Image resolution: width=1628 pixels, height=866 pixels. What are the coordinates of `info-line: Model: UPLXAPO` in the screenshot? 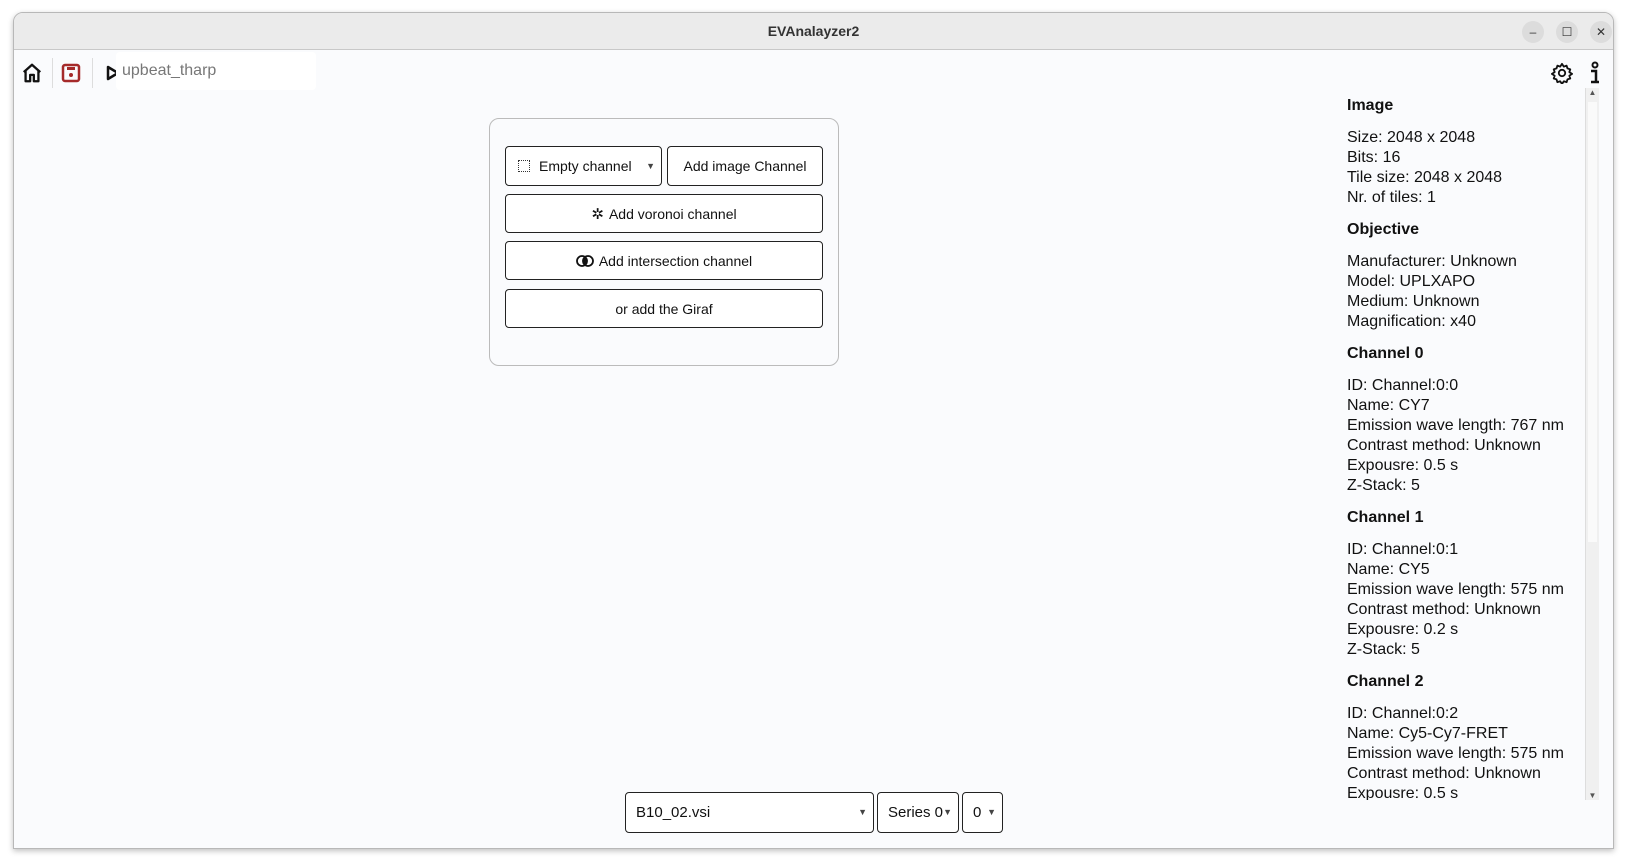 It's located at (1411, 281).